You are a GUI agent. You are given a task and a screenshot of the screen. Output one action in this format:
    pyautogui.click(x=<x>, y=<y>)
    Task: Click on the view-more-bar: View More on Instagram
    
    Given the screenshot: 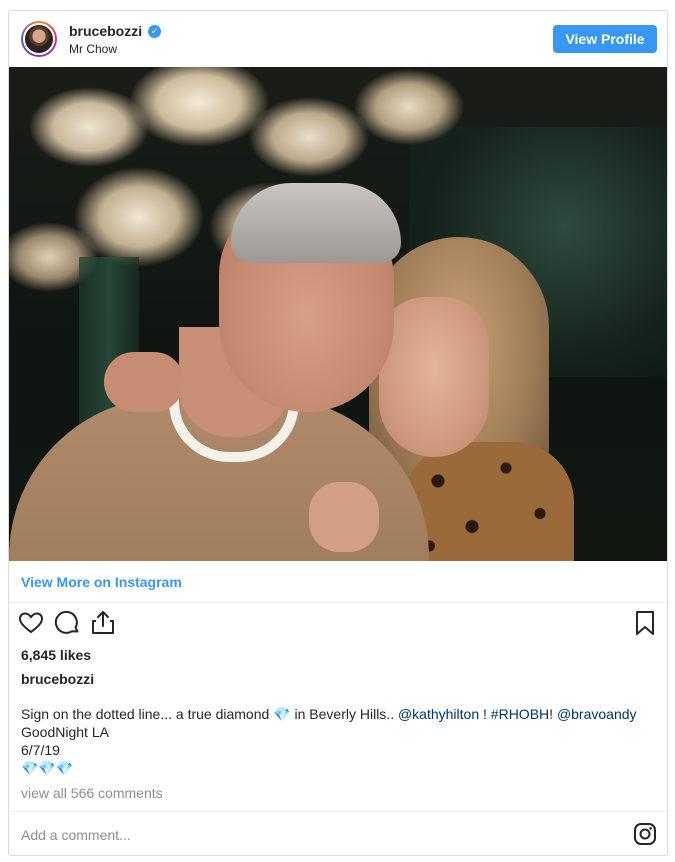 What is the action you would take?
    pyautogui.click(x=338, y=582)
    